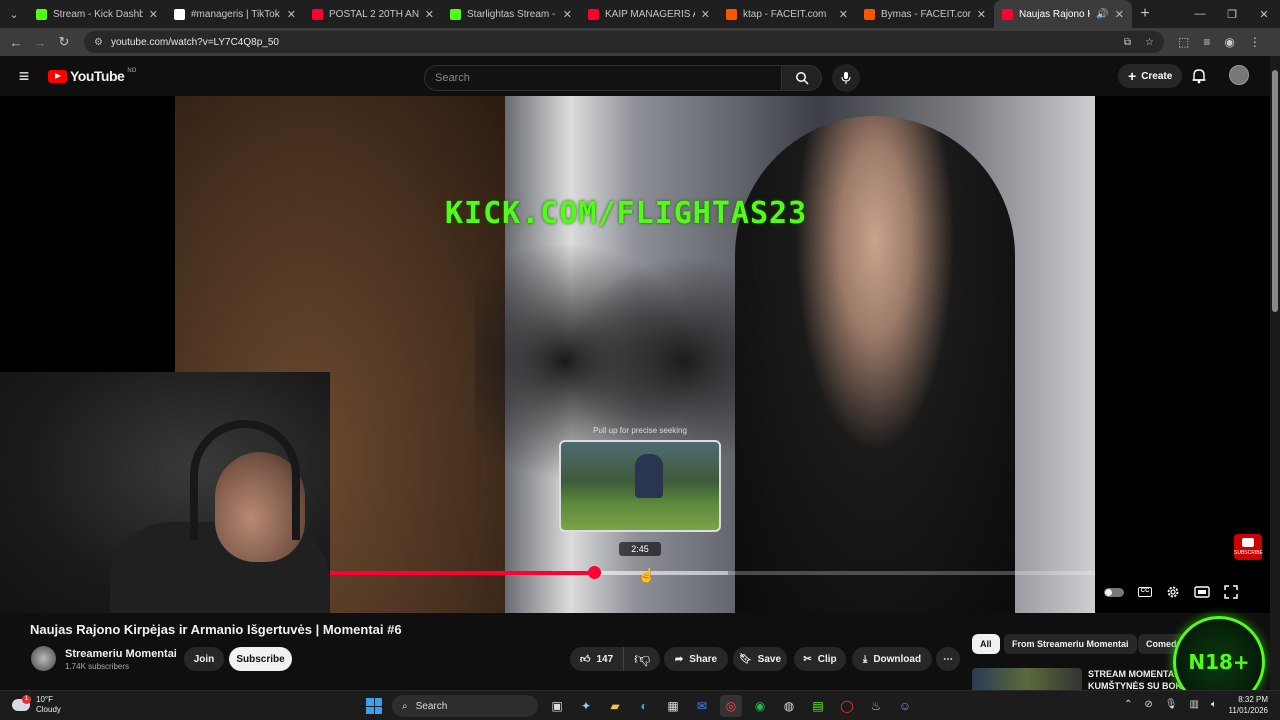 The image size is (1280, 720). I want to click on volume-icon: 🔈︎, so click(1214, 704).